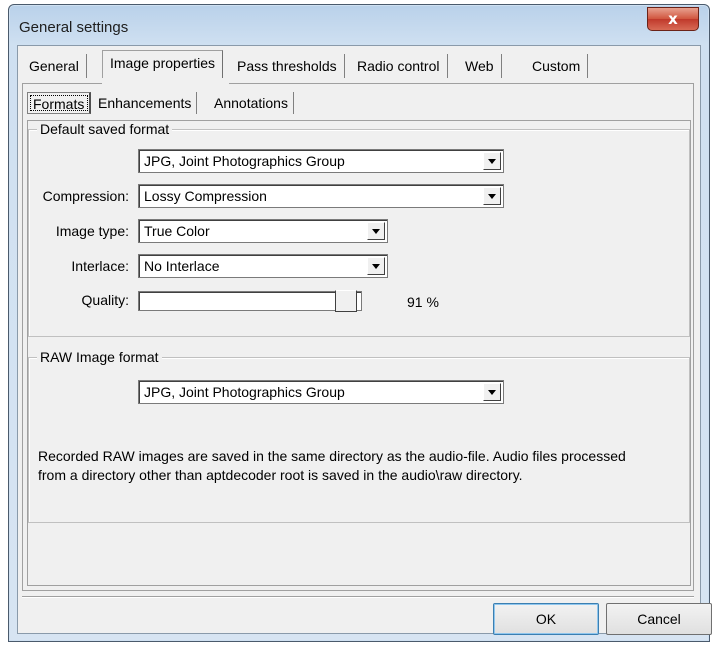 Image resolution: width=717 pixels, height=646 pixels. Describe the element at coordinates (546, 619) in the screenshot. I see `ok-button: OK` at that location.